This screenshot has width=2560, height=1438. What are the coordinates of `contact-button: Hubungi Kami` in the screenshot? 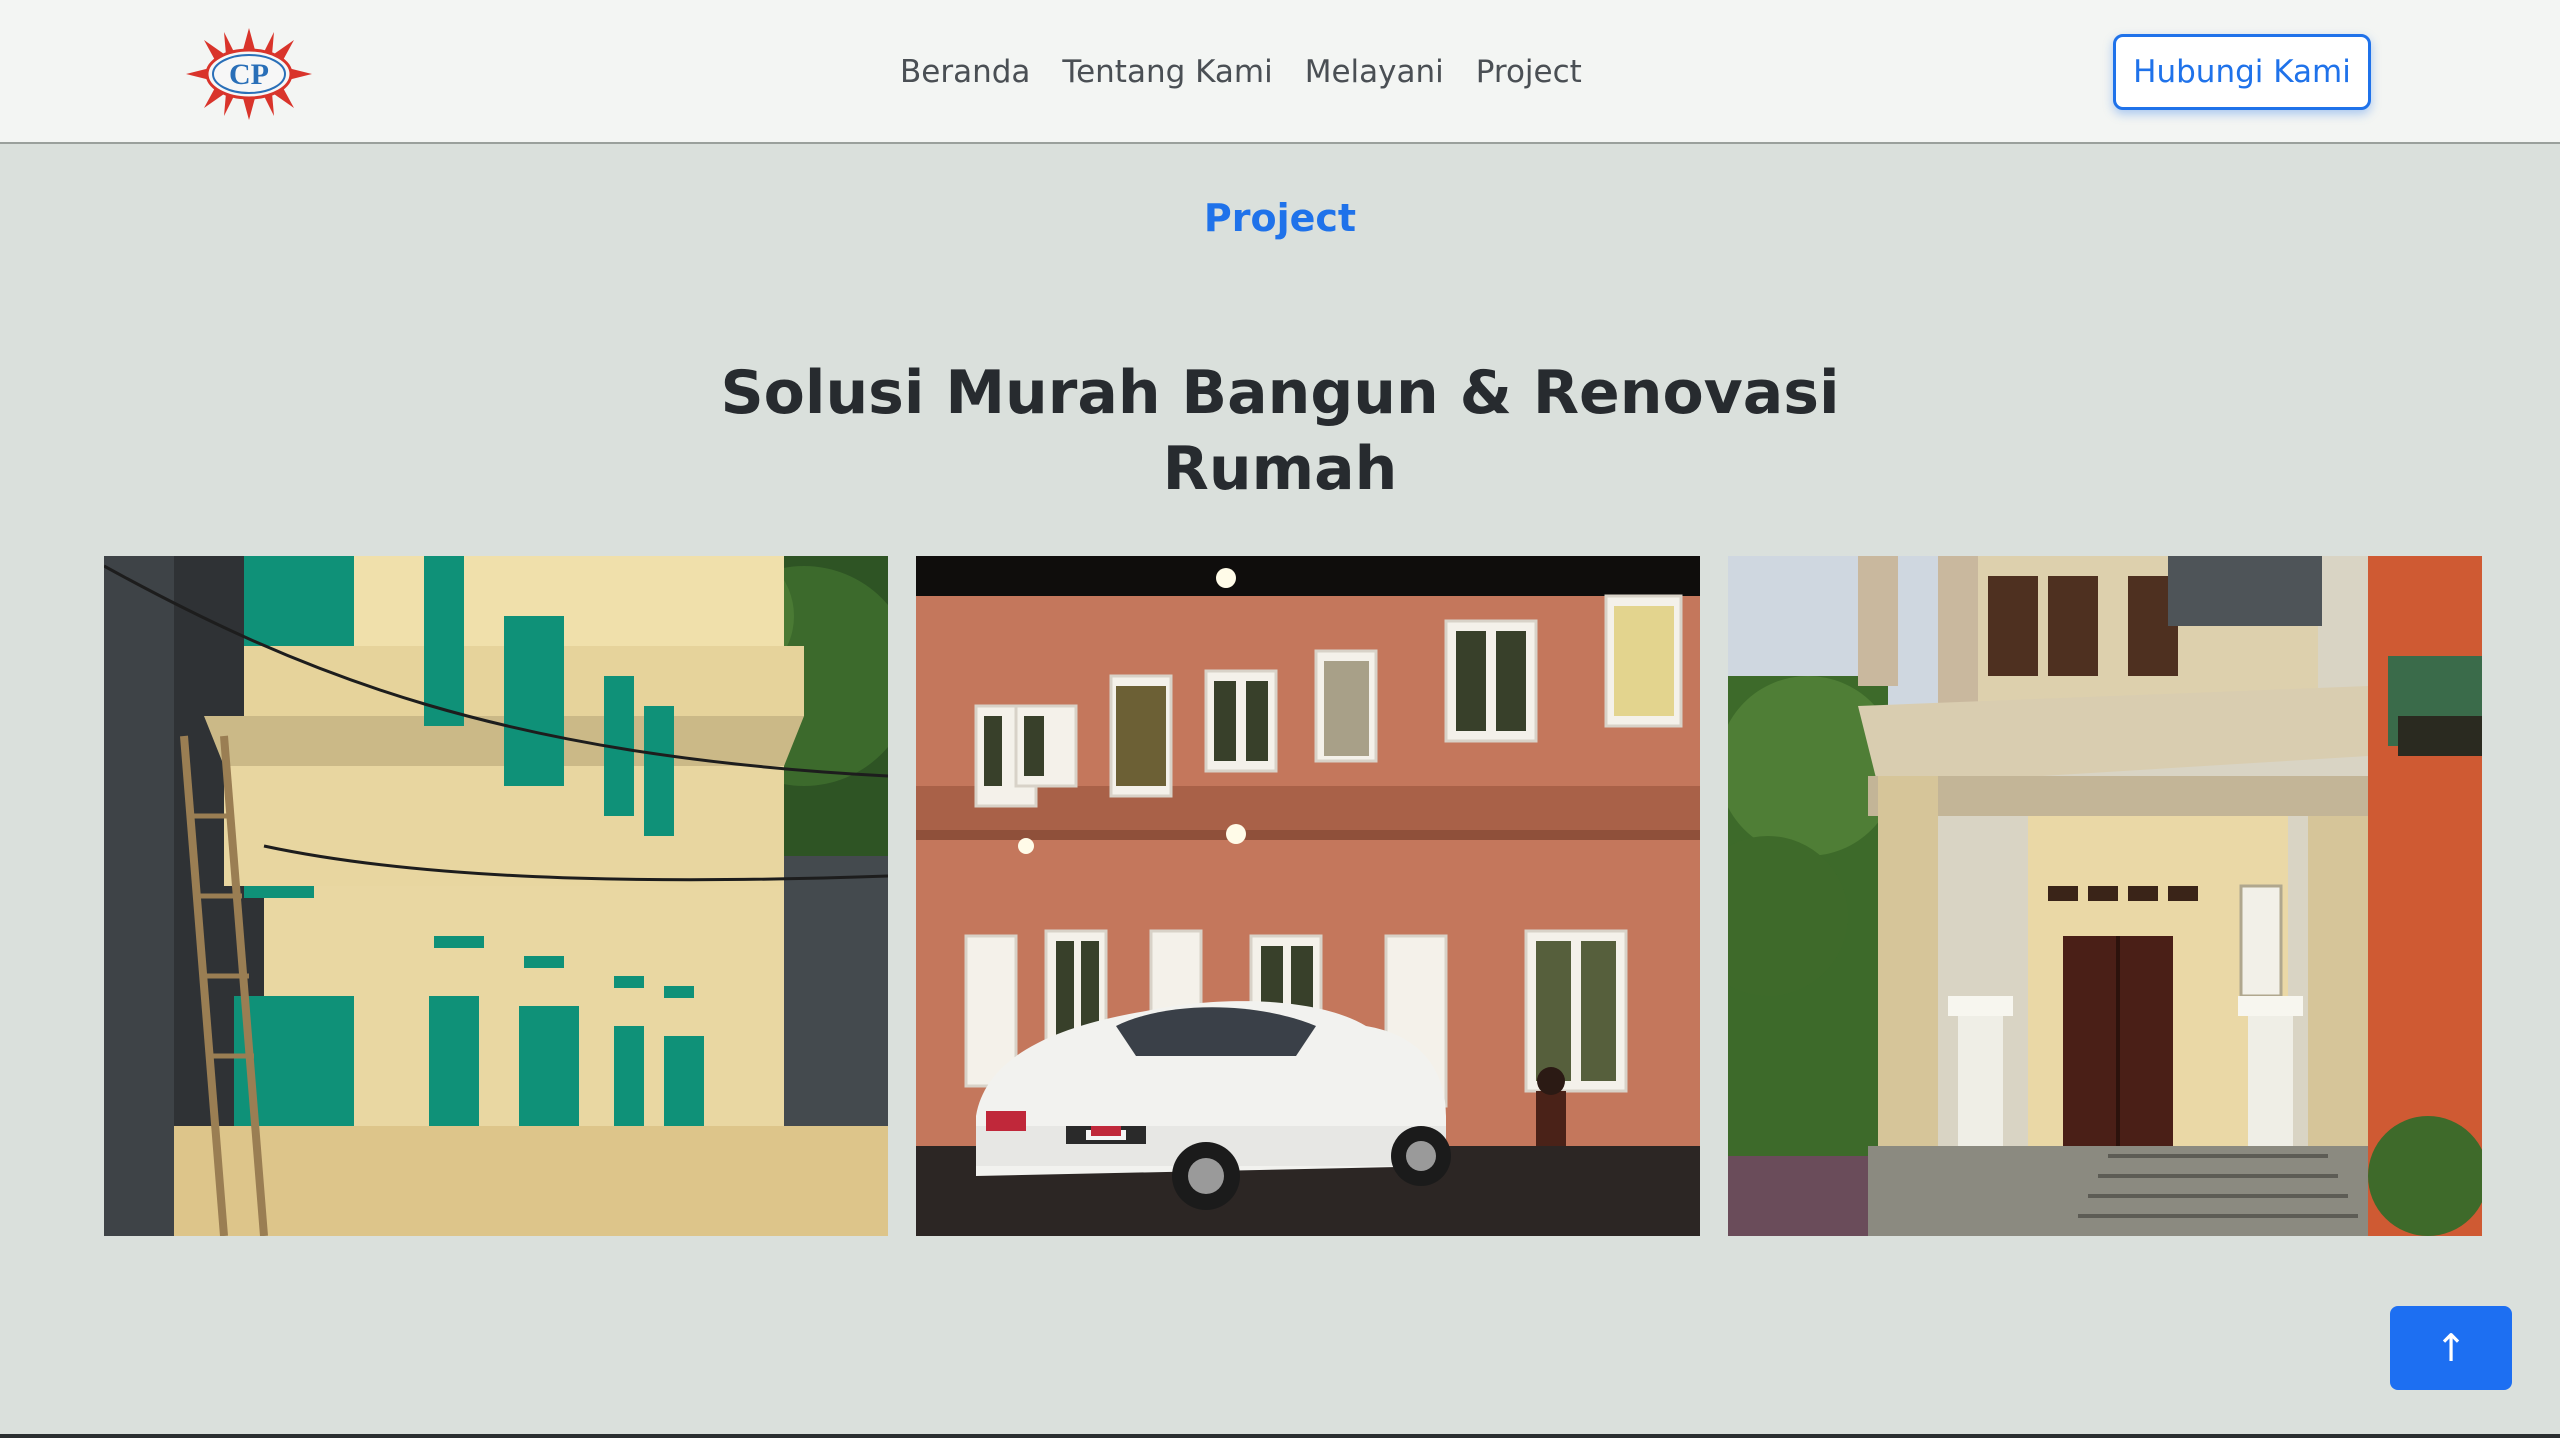 It's located at (2242, 72).